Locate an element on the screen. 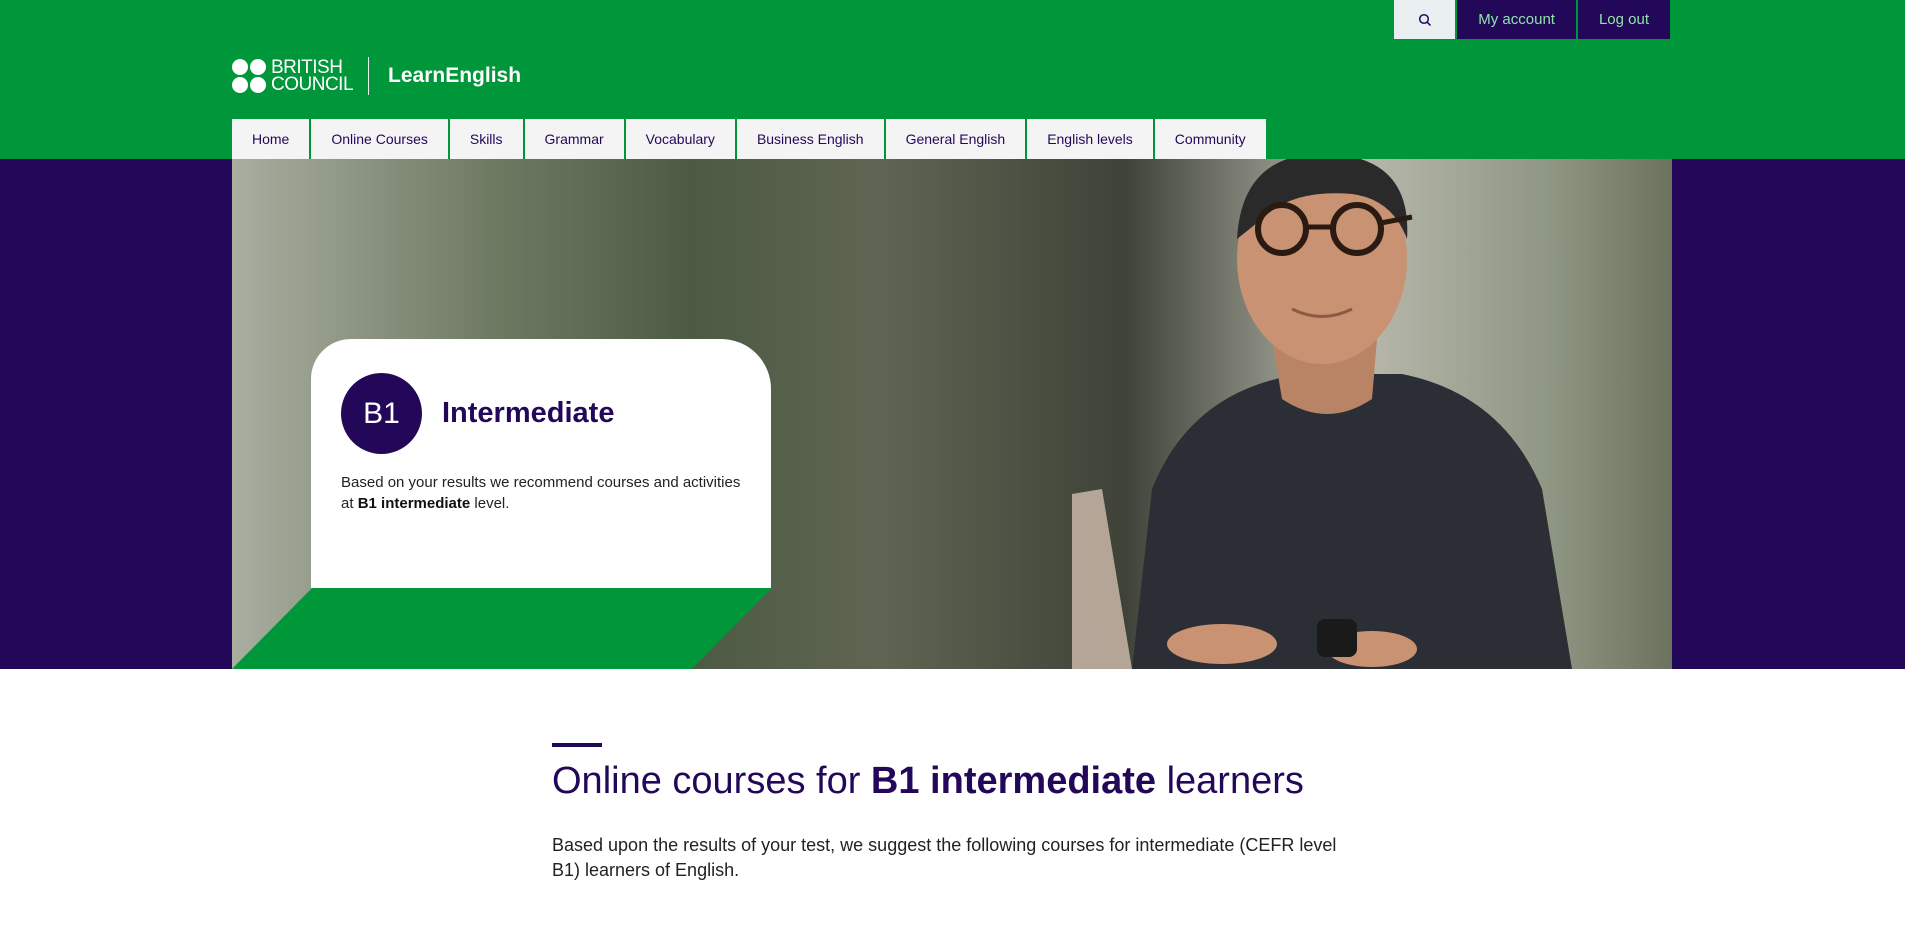  brand-logo: BRITISH COUNCIL LearnEnglish is located at coordinates (376, 76).